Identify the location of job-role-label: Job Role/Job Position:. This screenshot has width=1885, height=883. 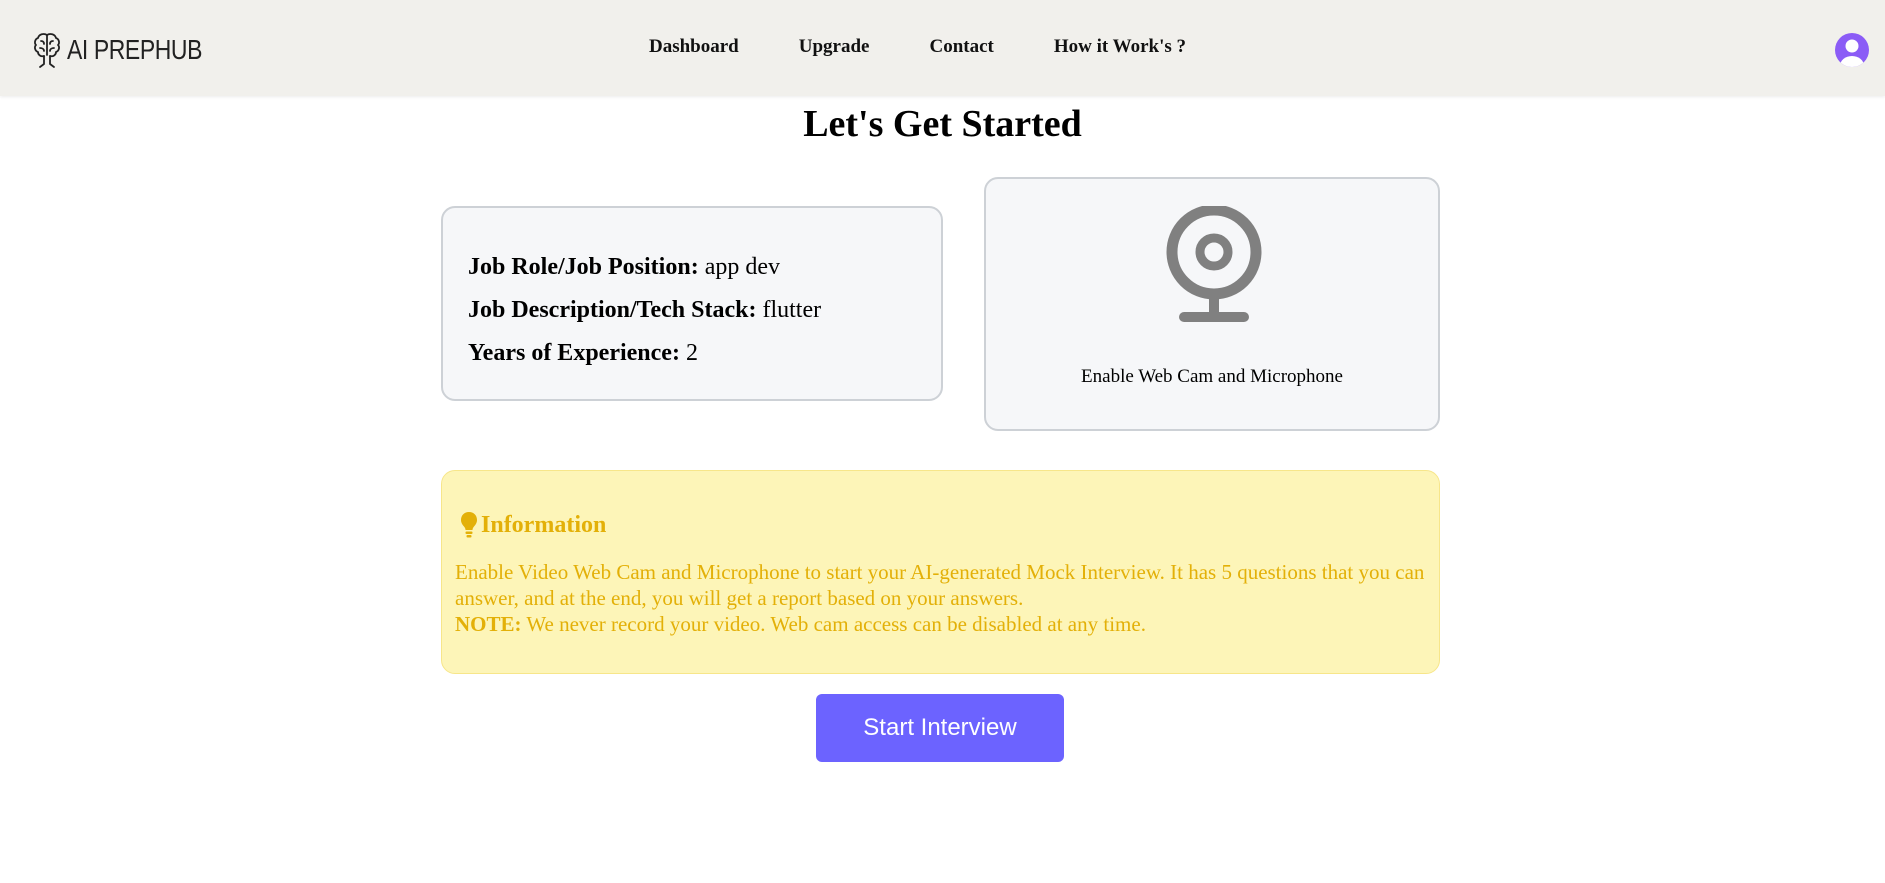
(583, 267).